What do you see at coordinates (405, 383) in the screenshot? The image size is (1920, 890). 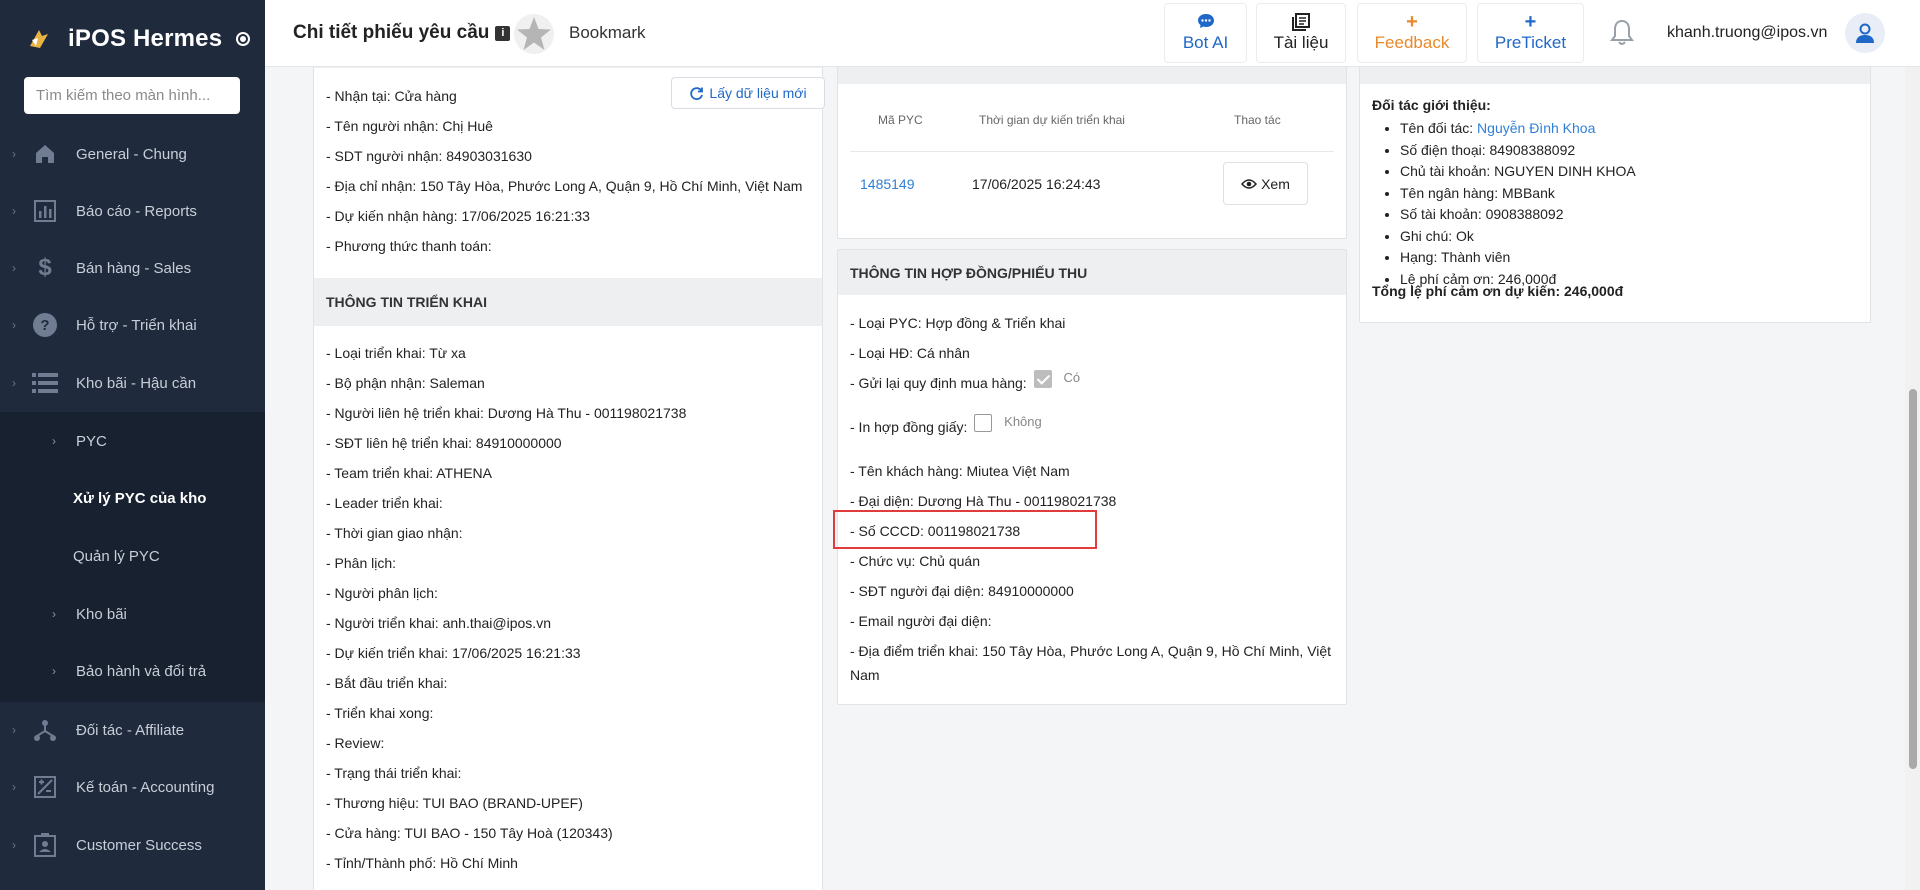 I see `deploy-line: - Bộ phận nhận: Saleman` at bounding box center [405, 383].